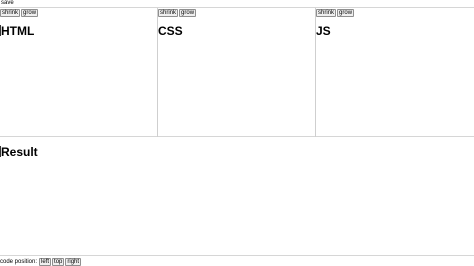  Describe the element at coordinates (323, 31) in the screenshot. I see `js-pane-title: JS` at that location.